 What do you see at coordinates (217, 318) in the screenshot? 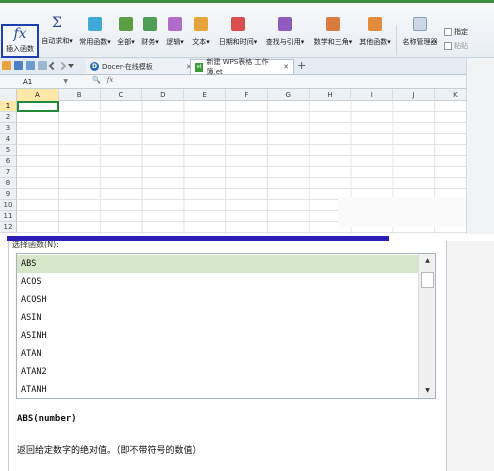
I see `function-list-item: ASIN` at bounding box center [217, 318].